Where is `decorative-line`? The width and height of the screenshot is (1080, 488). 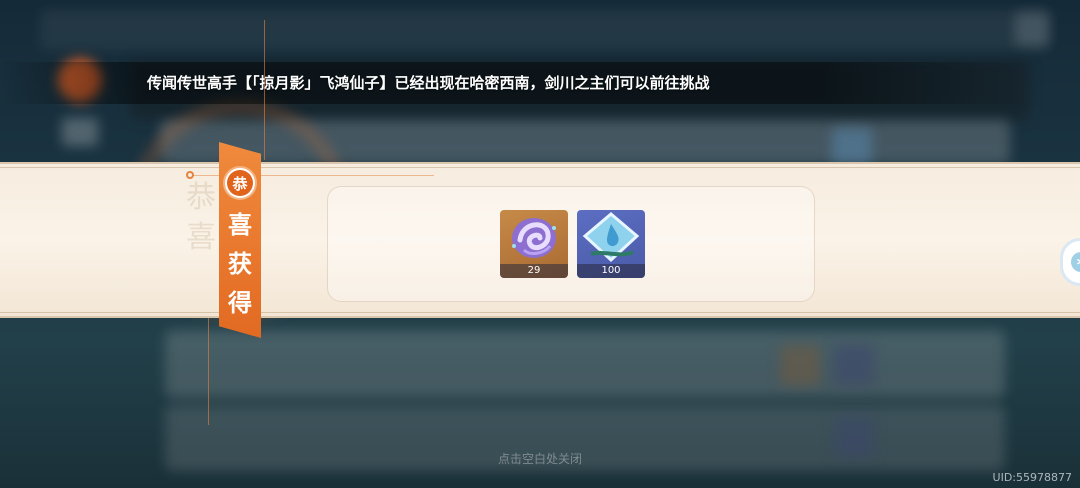 decorative-line is located at coordinates (264, 90).